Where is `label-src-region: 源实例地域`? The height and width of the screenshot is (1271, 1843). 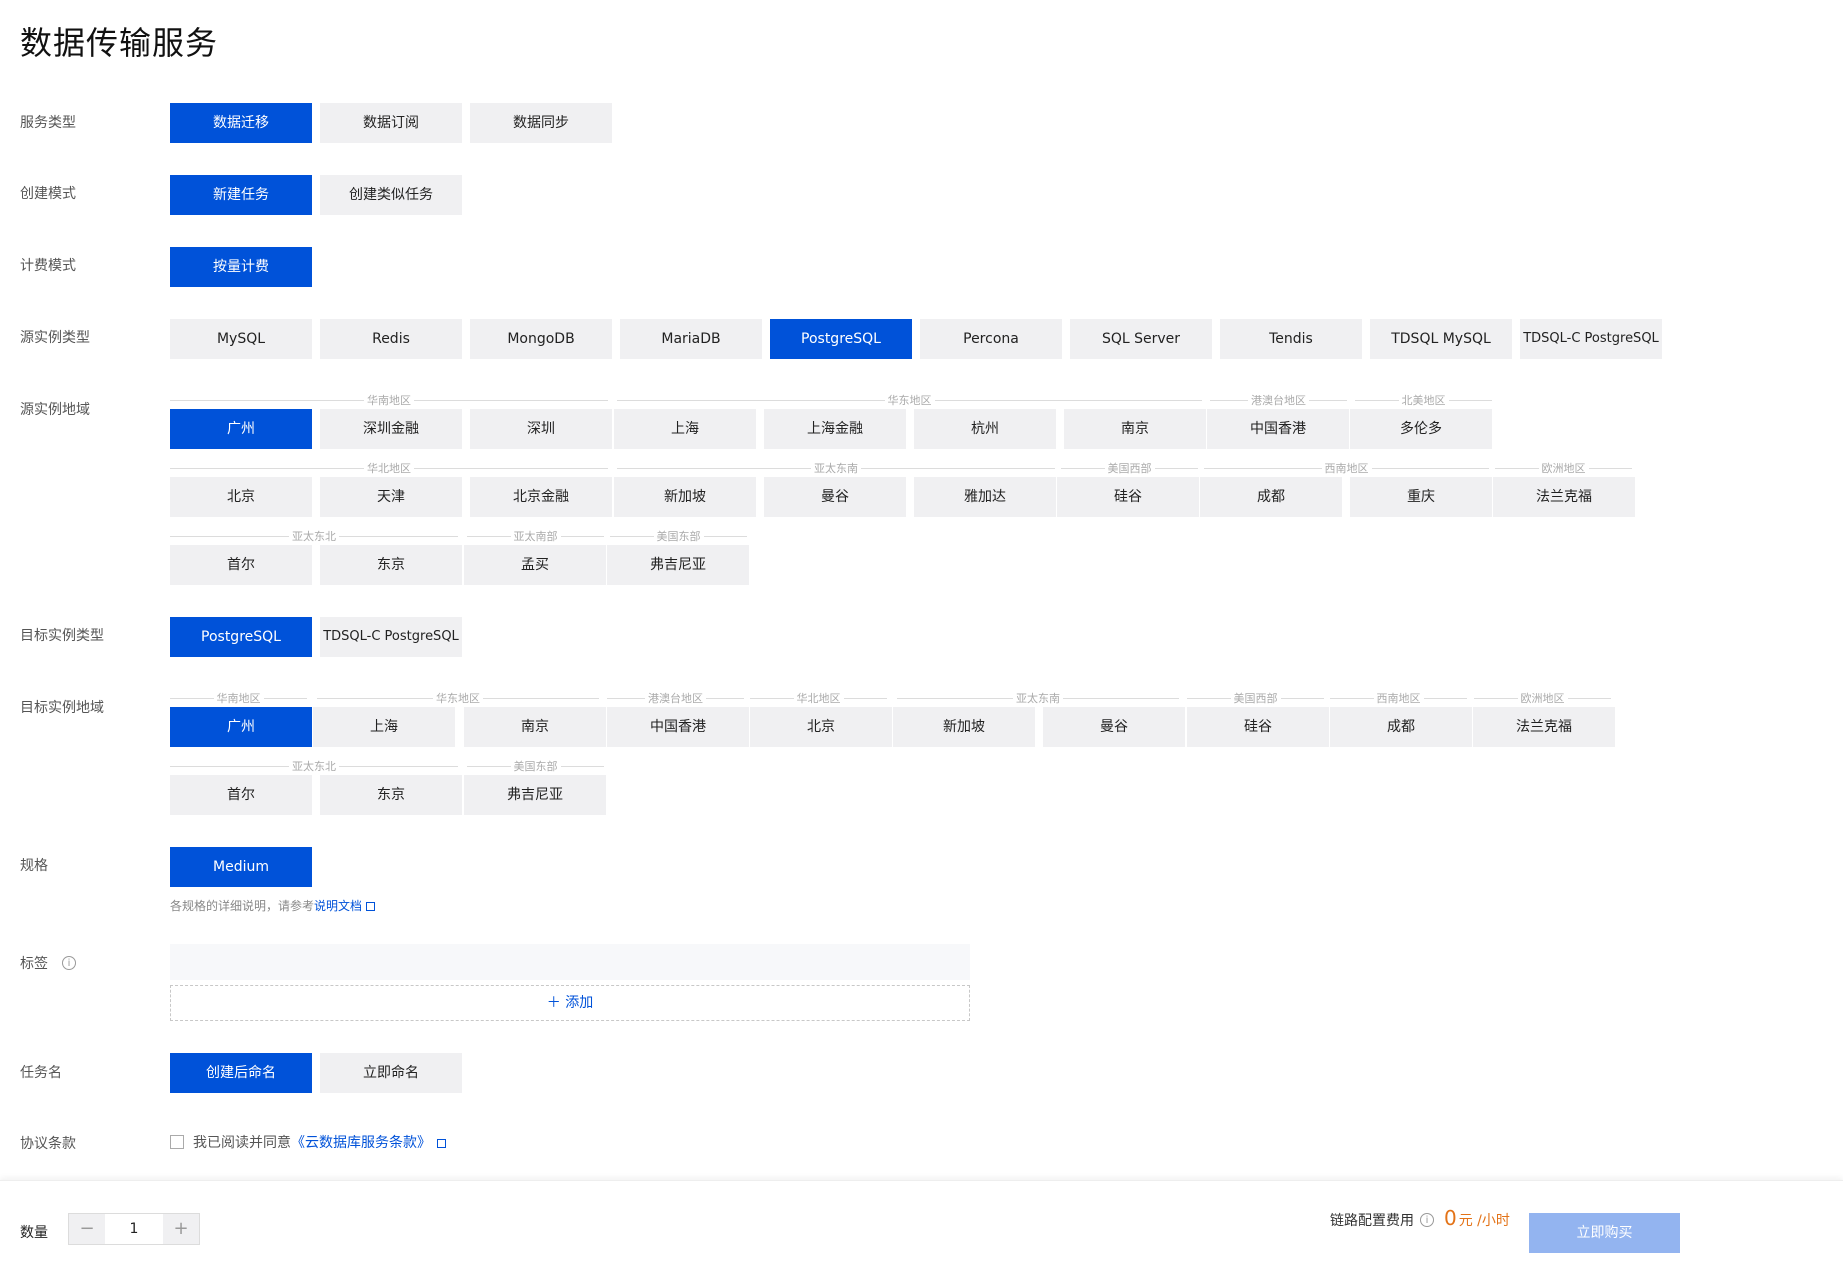
label-src-region: 源实例地域 is located at coordinates (55, 410).